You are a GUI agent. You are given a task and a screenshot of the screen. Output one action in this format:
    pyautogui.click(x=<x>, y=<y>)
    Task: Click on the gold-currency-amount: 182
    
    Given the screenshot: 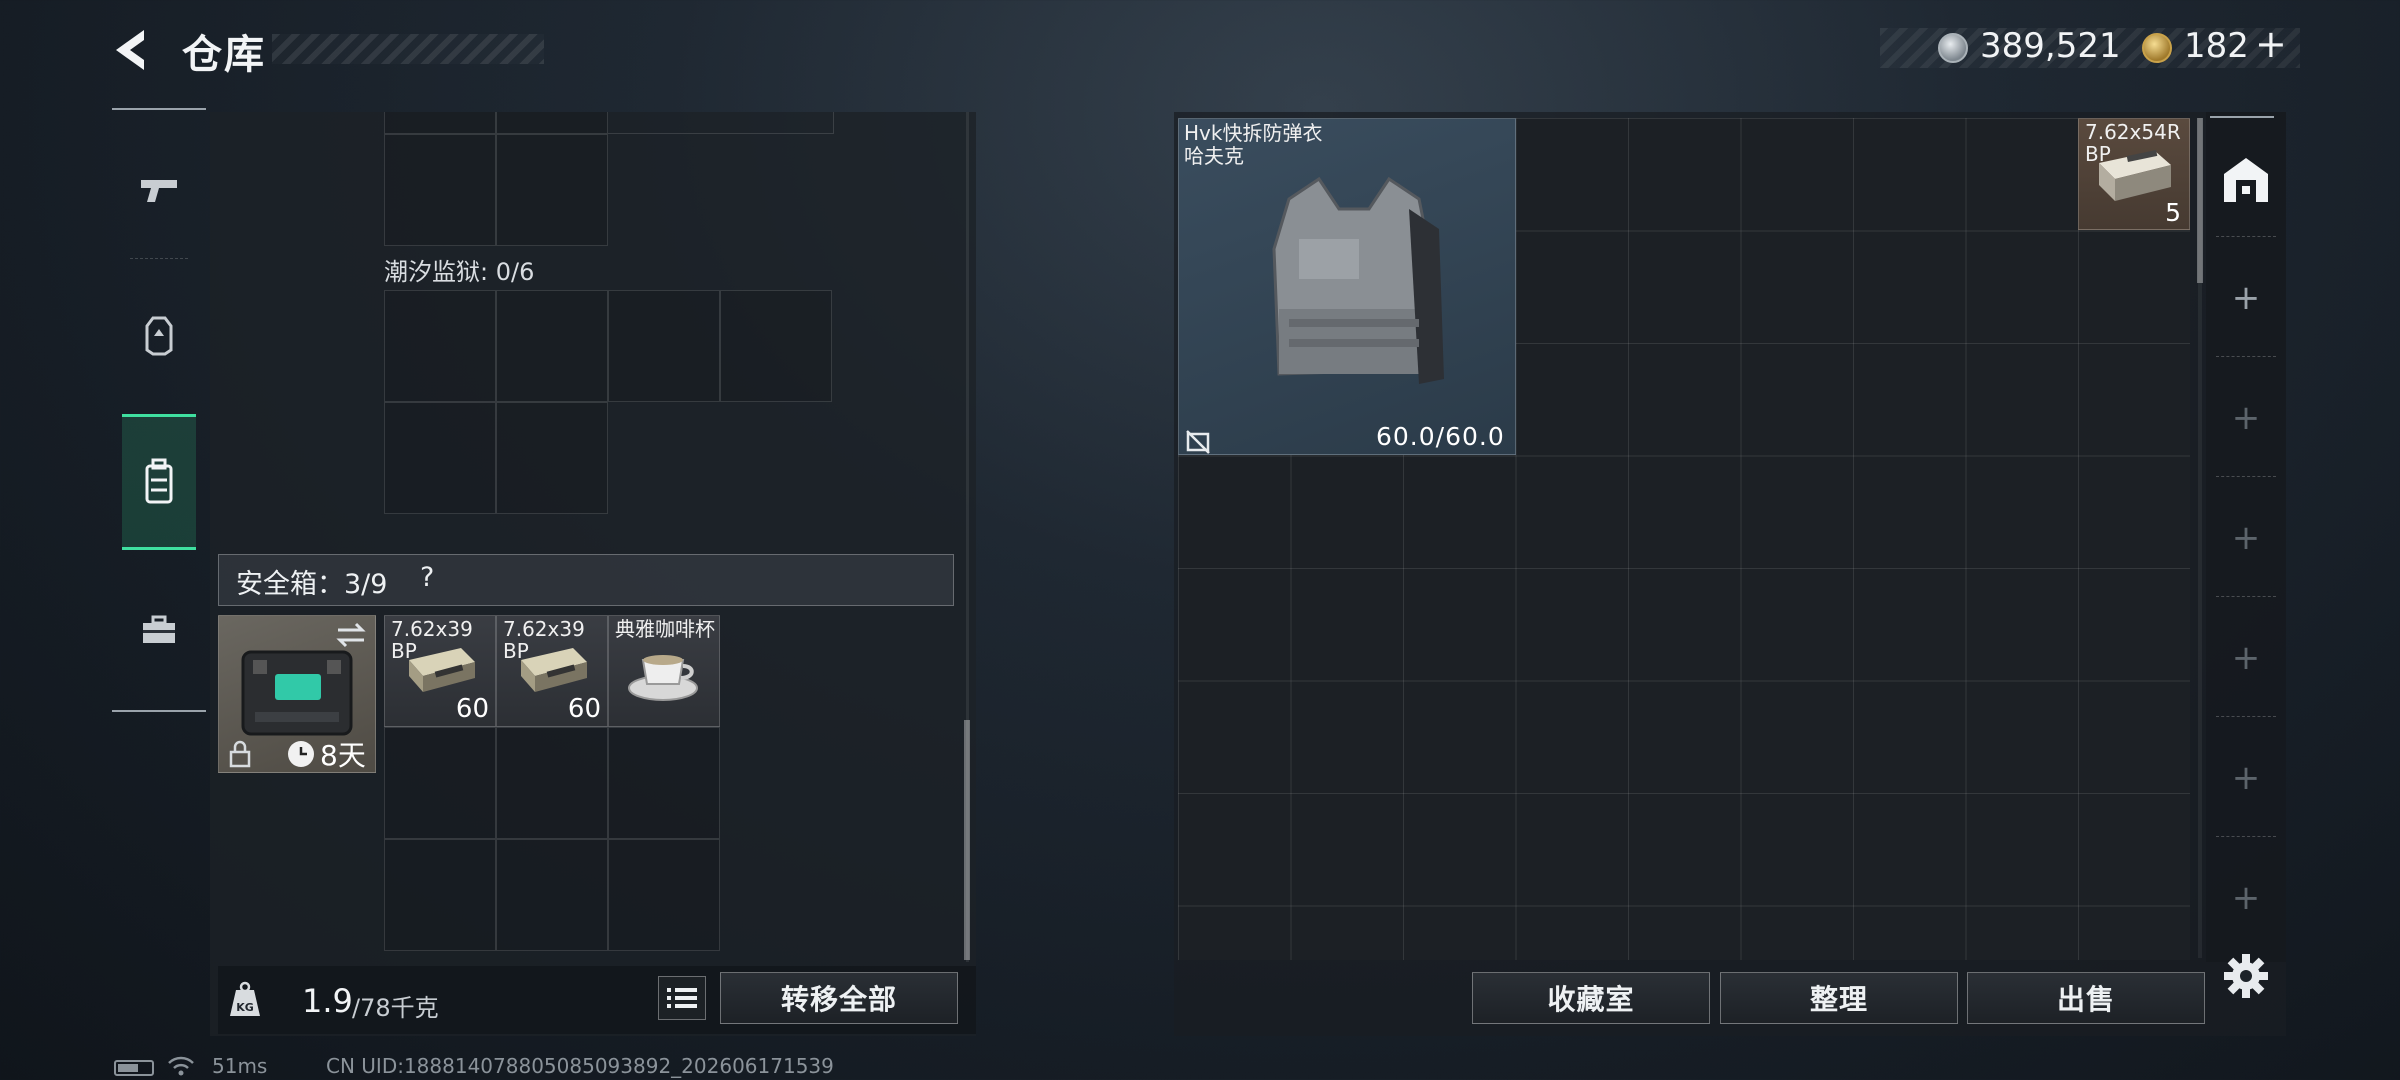 What is the action you would take?
    pyautogui.click(x=2216, y=46)
    